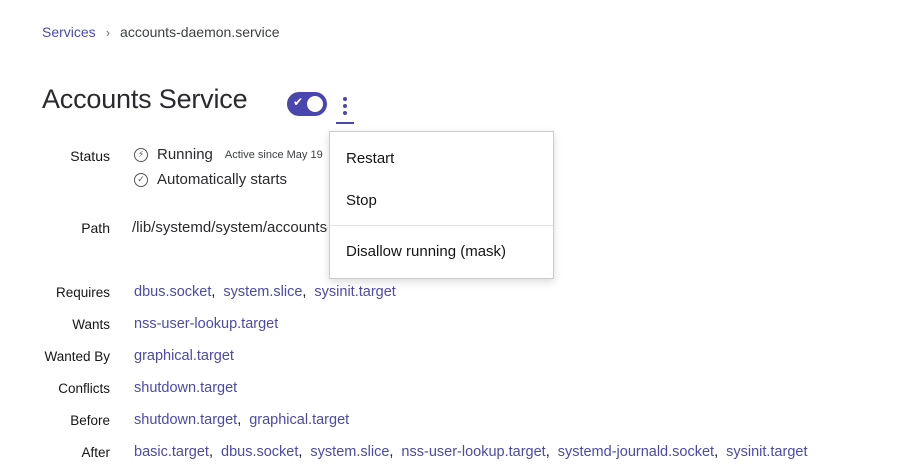 The width and height of the screenshot is (907, 466). I want to click on dependency-label: Wanted By, so click(77, 356).